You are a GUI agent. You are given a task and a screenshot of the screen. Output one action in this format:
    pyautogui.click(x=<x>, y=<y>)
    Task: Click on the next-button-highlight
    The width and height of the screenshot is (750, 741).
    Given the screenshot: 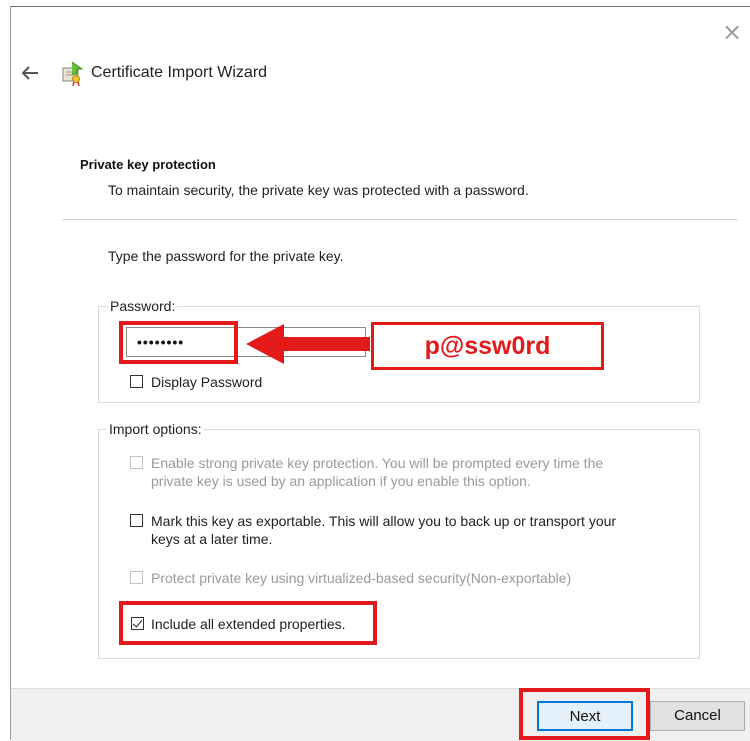 What is the action you would take?
    pyautogui.click(x=584, y=714)
    